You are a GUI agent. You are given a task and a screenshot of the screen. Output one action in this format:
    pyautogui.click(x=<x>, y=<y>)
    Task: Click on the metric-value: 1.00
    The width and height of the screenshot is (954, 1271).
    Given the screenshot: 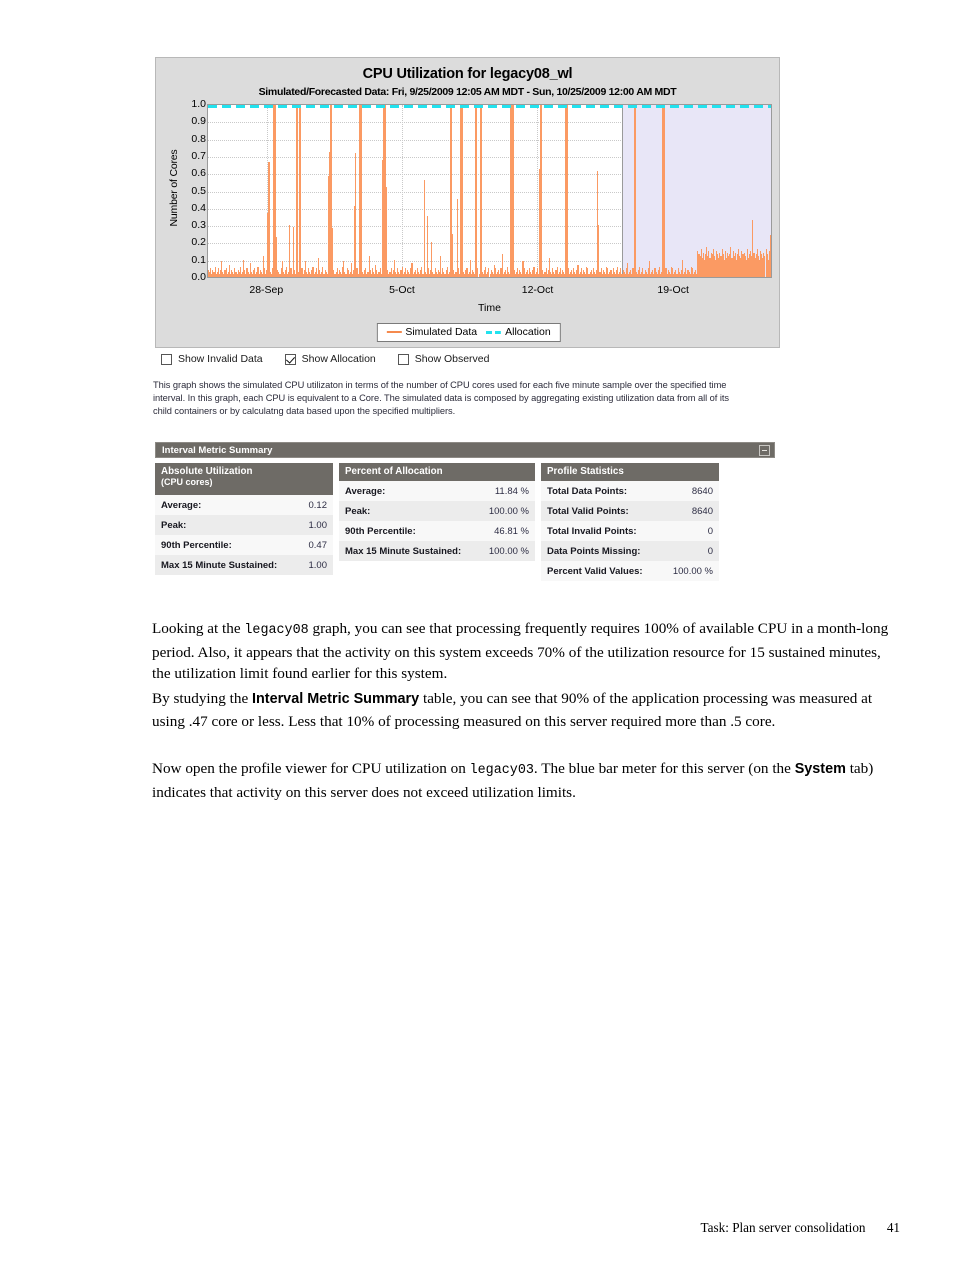 What is the action you would take?
    pyautogui.click(x=318, y=565)
    